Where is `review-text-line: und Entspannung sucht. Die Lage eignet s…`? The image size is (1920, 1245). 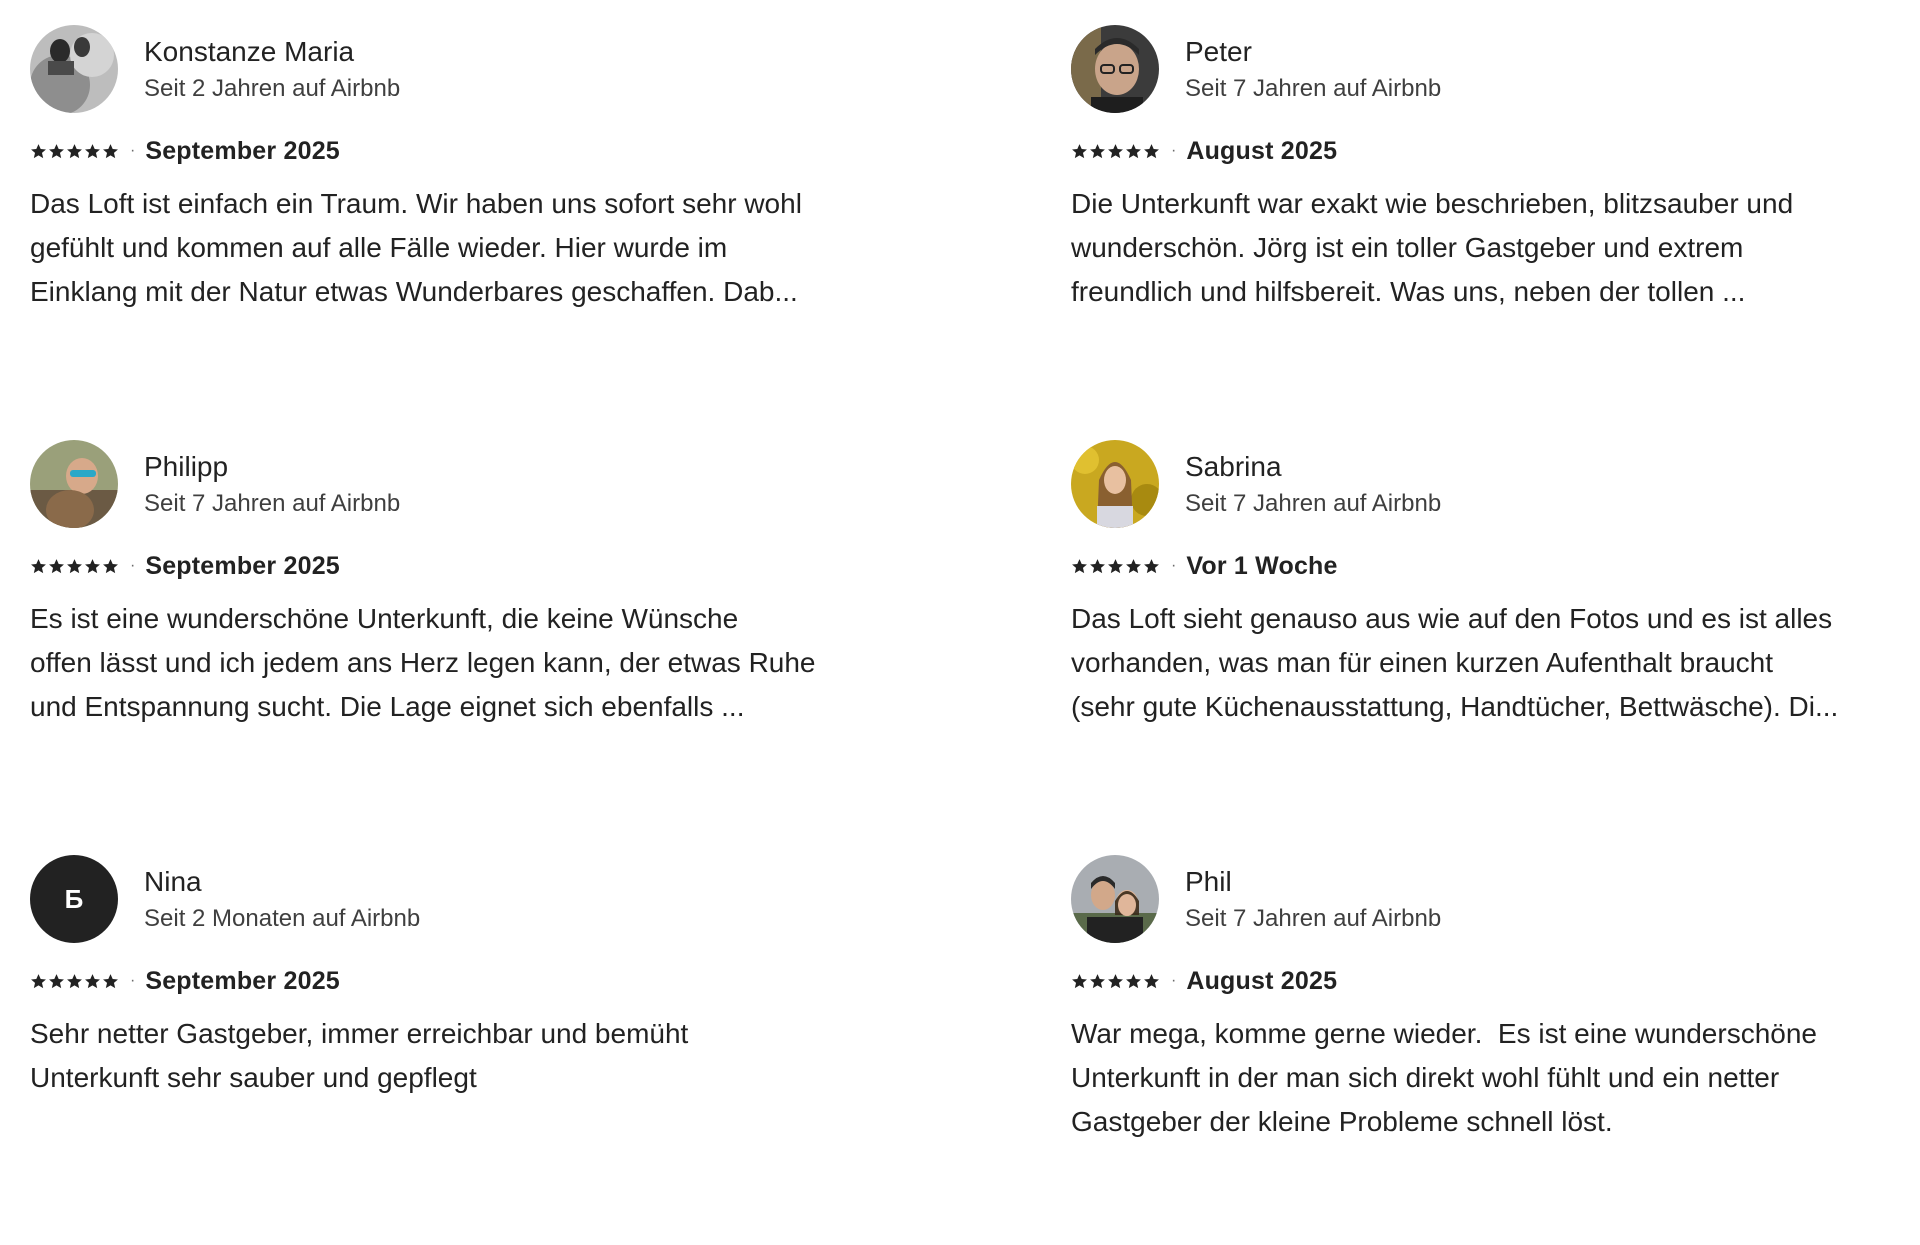
review-text-line: und Entspannung sucht. Die Lage eignet s… is located at coordinates (387, 706).